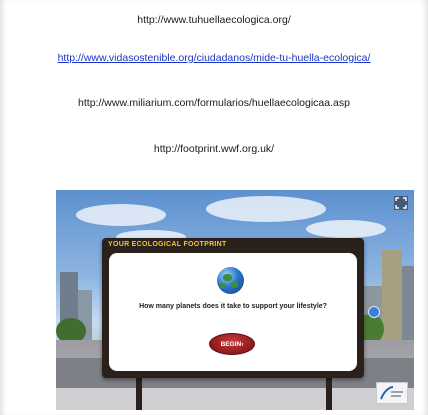 This screenshot has height=415, width=428. Describe the element at coordinates (374, 312) in the screenshot. I see `navigation-icon` at that location.